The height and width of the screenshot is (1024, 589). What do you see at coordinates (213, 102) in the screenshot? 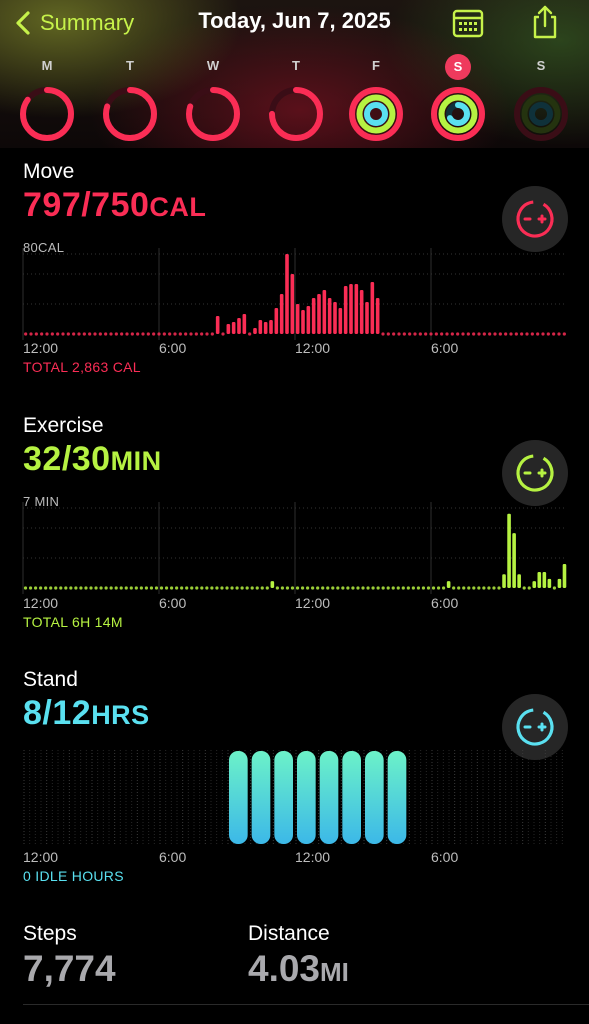
I see `day-2: W` at bounding box center [213, 102].